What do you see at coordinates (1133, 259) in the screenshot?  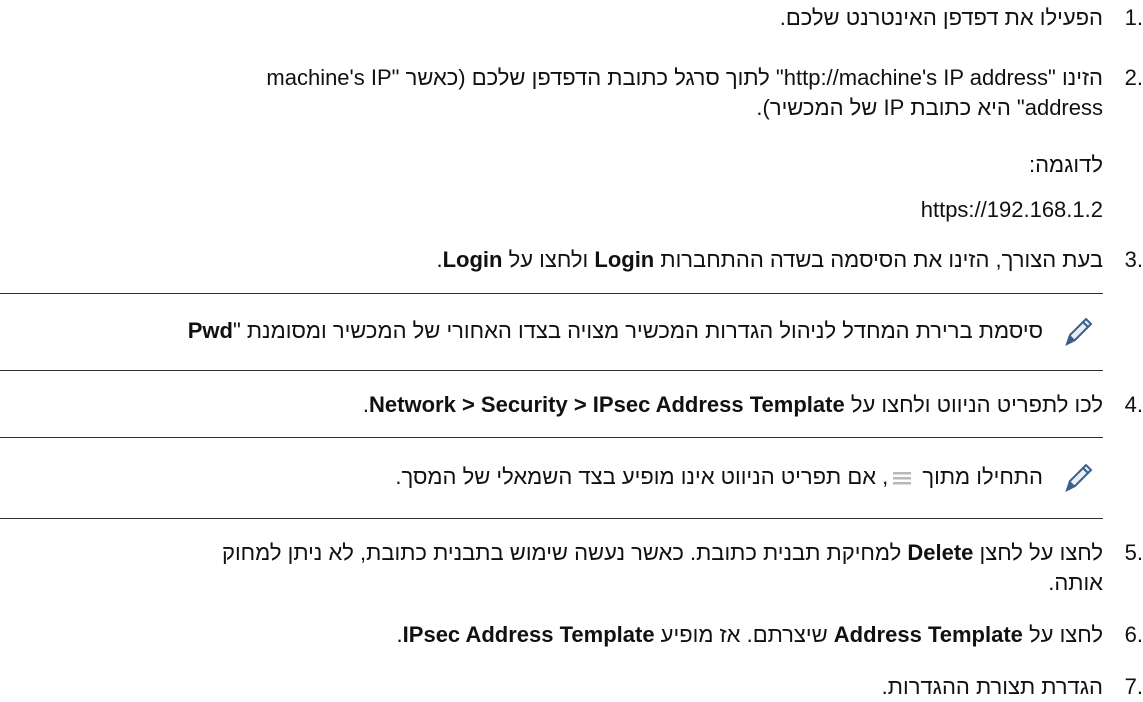 I see `step-number: 3.` at bounding box center [1133, 259].